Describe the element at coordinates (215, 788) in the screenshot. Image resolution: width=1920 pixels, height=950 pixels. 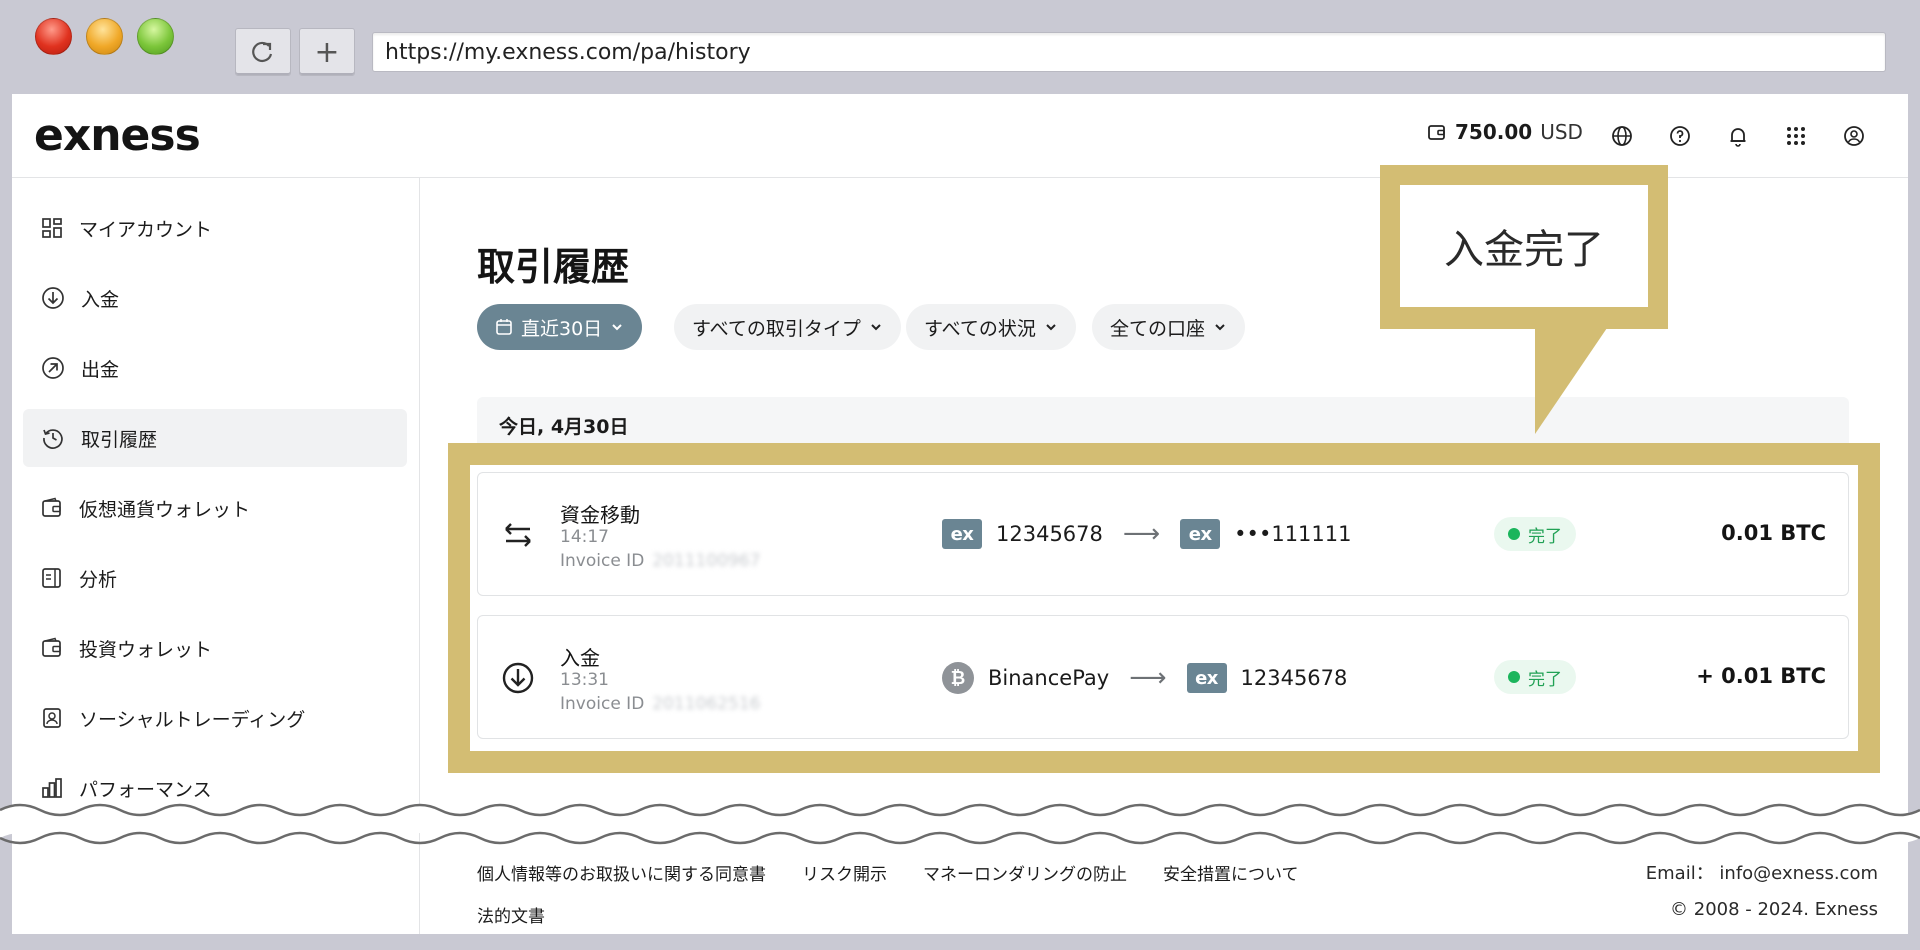
I see `sidebar-item-performance: パフォーマンス` at that location.